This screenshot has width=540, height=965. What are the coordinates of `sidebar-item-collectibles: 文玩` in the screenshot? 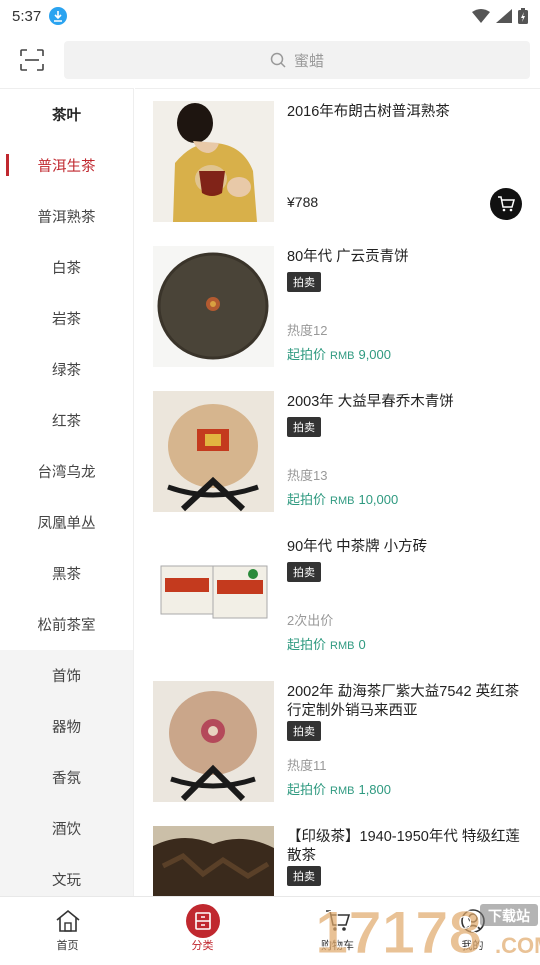 It's located at (66, 875).